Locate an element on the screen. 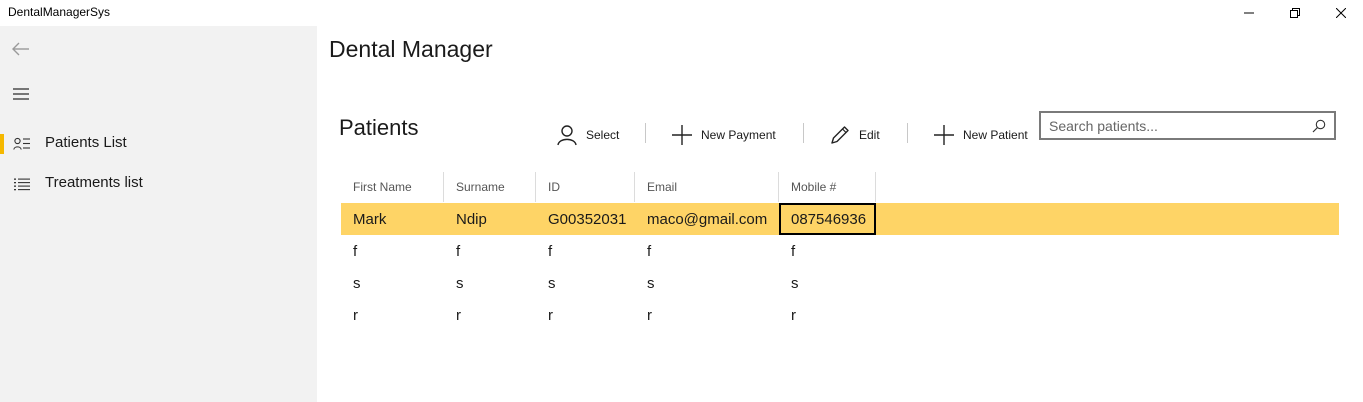 This screenshot has width=1363, height=402. back-button is located at coordinates (21, 49).